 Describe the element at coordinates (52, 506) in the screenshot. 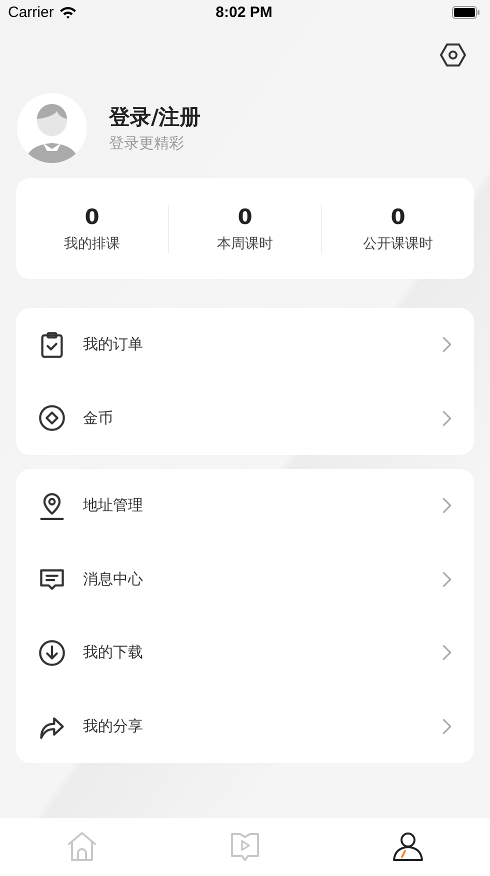

I see `location-pin-icon` at that location.